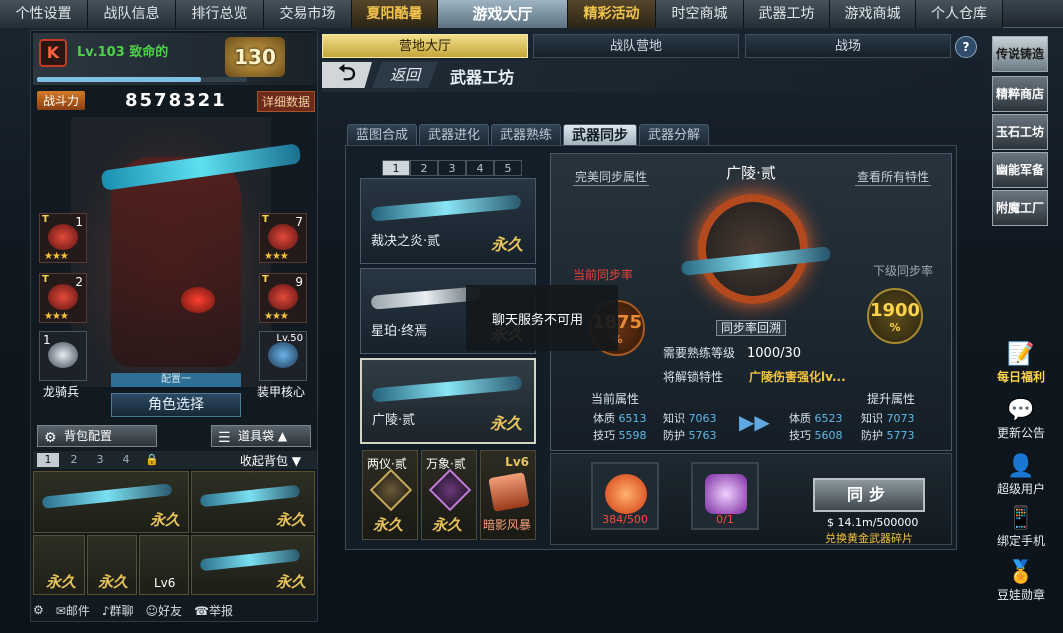 The width and height of the screenshot is (1063, 633). I want to click on nav-market: 交易市场, so click(308, 14).